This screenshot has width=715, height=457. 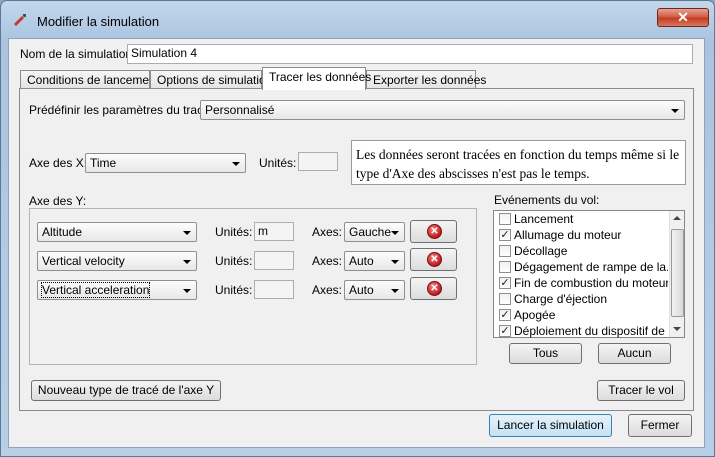 I want to click on events-scrollbar, so click(x=676, y=274).